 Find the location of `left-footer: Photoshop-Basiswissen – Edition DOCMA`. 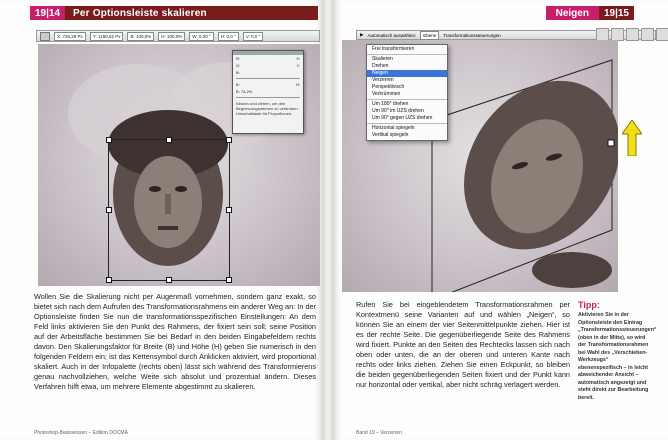

left-footer: Photoshop-Basiswissen – Edition DOCMA is located at coordinates (81, 433).